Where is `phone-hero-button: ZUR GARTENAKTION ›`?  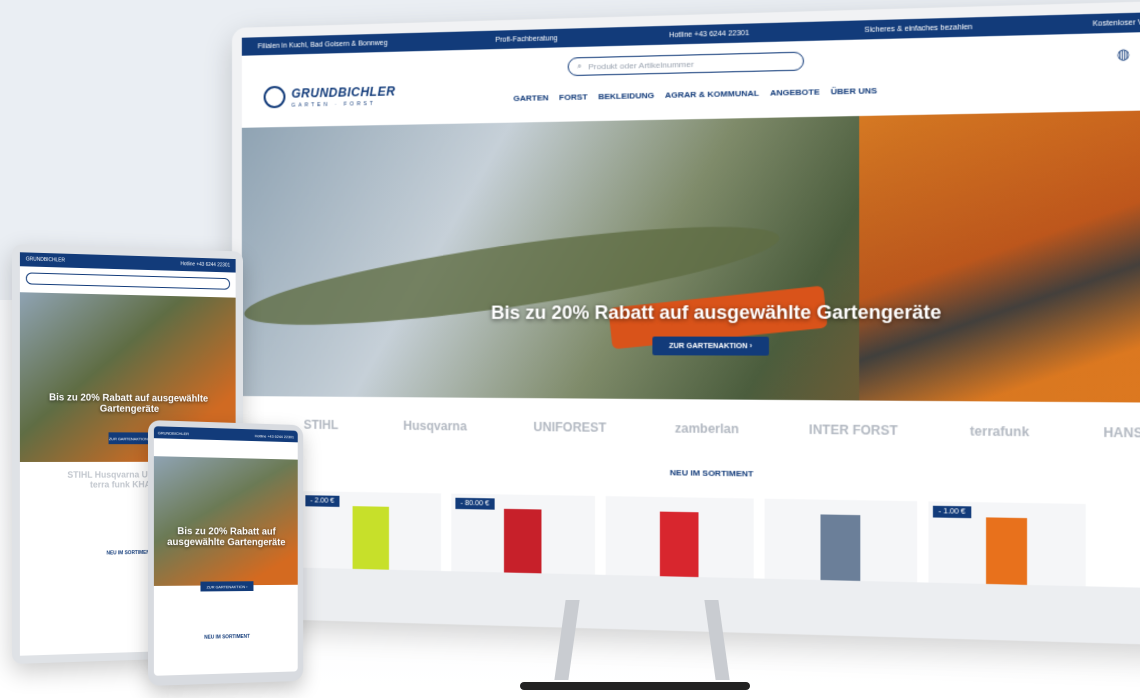 phone-hero-button: ZUR GARTENAKTION › is located at coordinates (226, 586).